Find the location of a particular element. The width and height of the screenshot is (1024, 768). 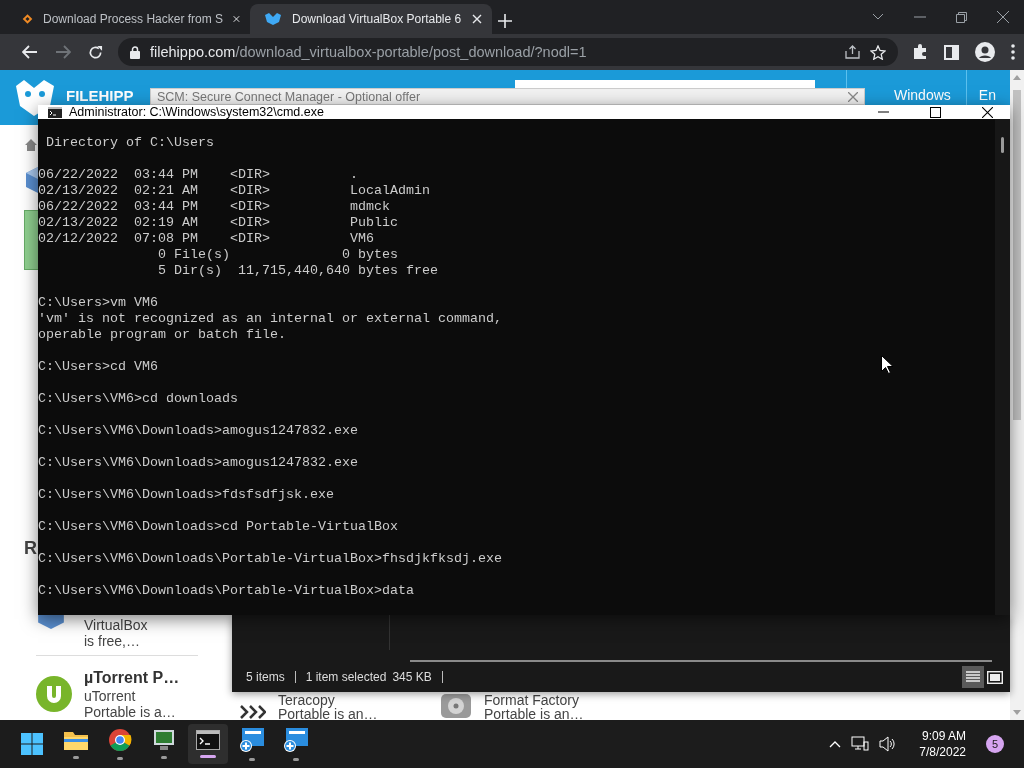

selection-info: 1 item selected is located at coordinates (346, 677).